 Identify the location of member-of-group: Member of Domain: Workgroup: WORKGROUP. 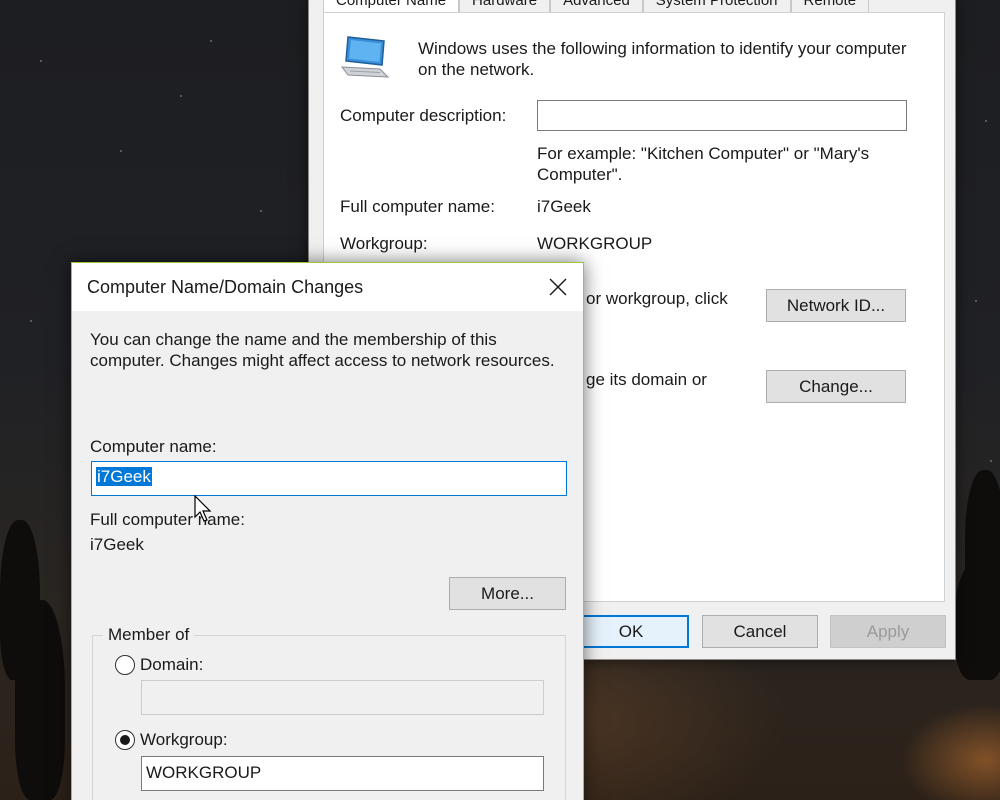
(329, 712).